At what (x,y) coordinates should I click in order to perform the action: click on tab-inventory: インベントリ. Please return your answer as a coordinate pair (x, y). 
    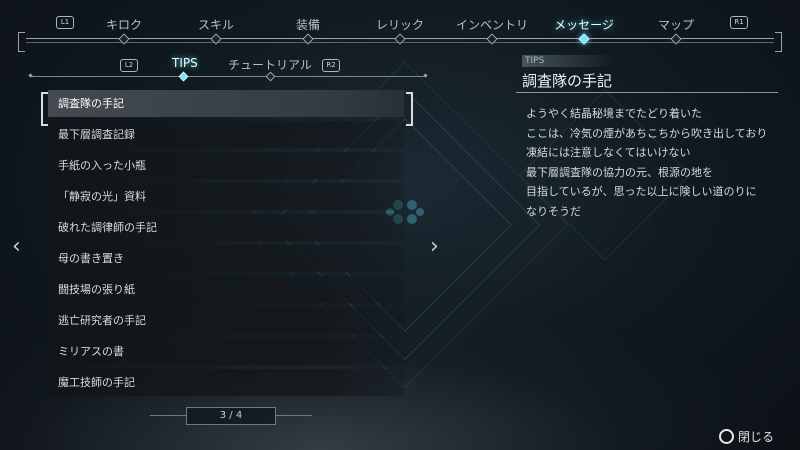
    Looking at the image, I should click on (492, 24).